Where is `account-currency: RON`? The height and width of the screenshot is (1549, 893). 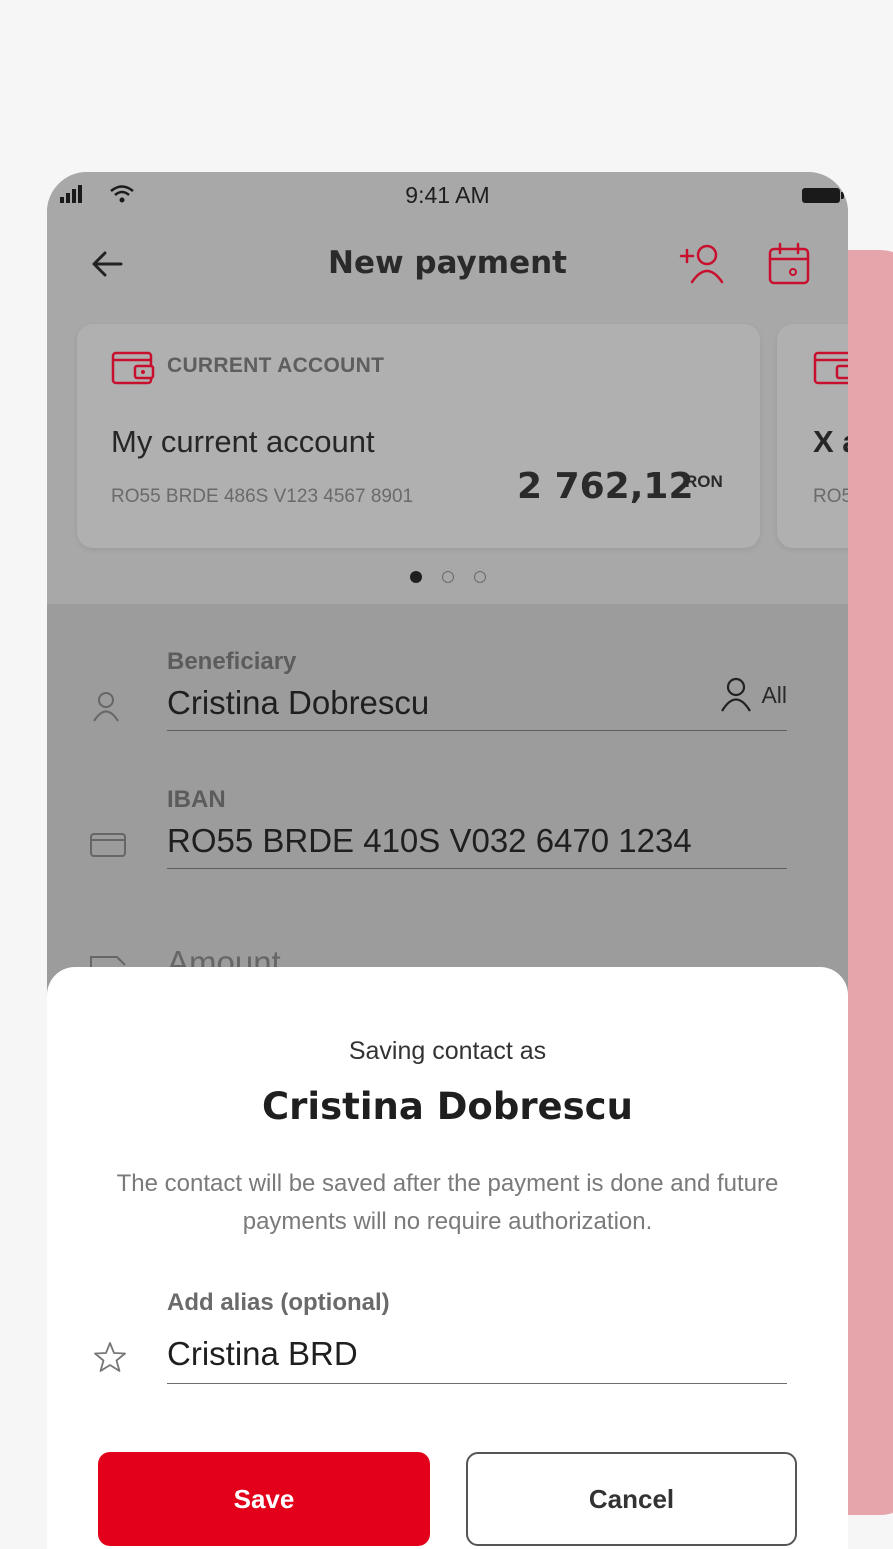
account-currency: RON is located at coordinates (704, 481).